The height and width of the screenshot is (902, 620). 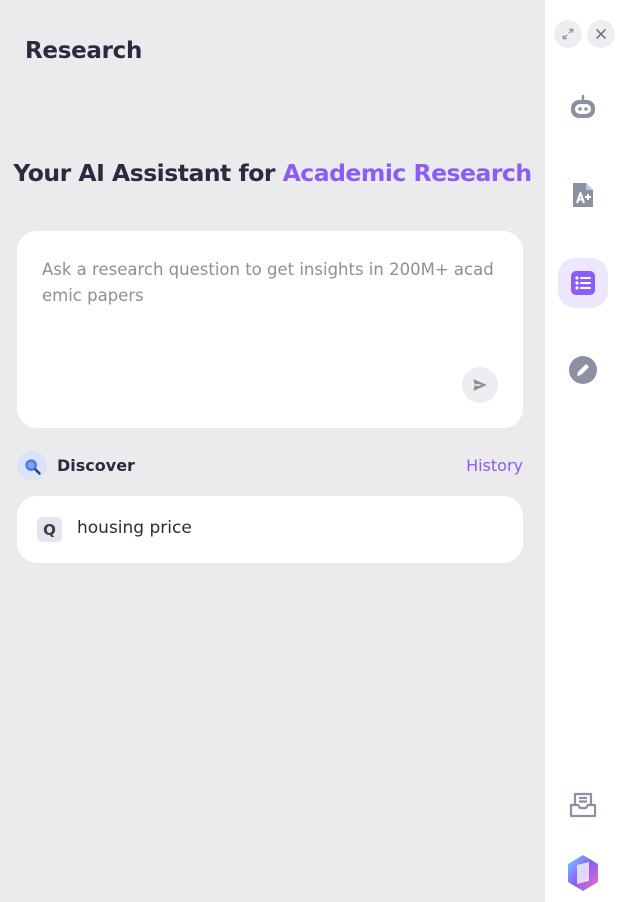 I want to click on close-button, so click(x=601, y=34).